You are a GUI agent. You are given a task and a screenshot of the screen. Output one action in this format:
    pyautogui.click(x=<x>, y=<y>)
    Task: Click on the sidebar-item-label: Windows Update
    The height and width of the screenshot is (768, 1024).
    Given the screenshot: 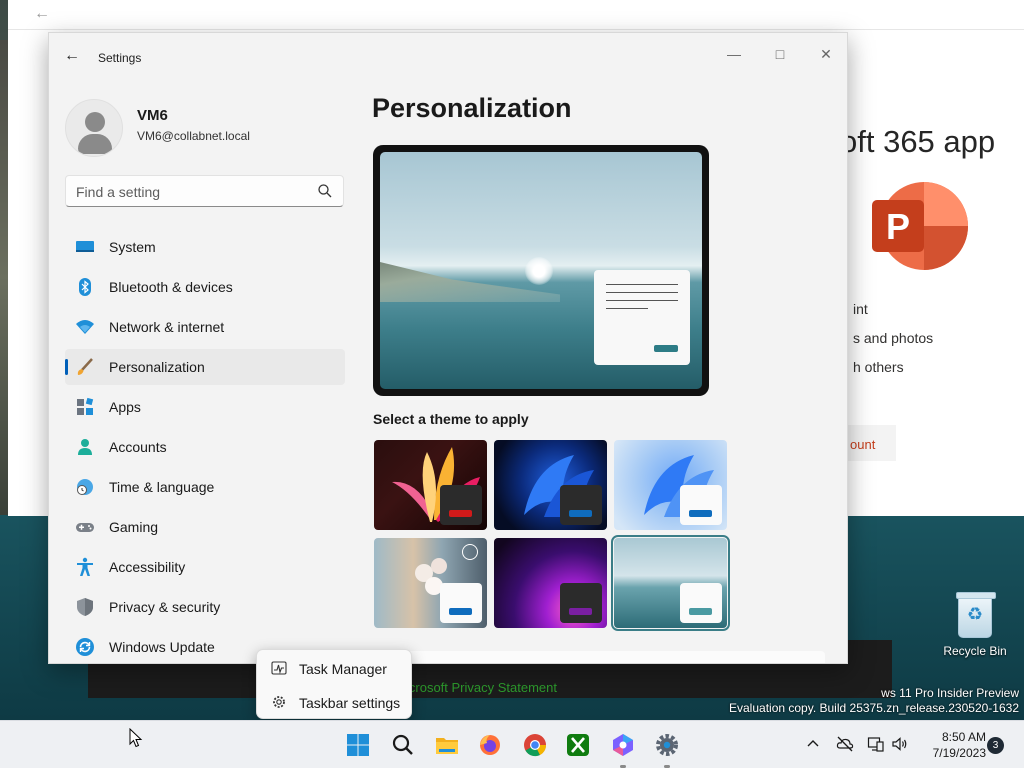 What is the action you would take?
    pyautogui.click(x=162, y=647)
    